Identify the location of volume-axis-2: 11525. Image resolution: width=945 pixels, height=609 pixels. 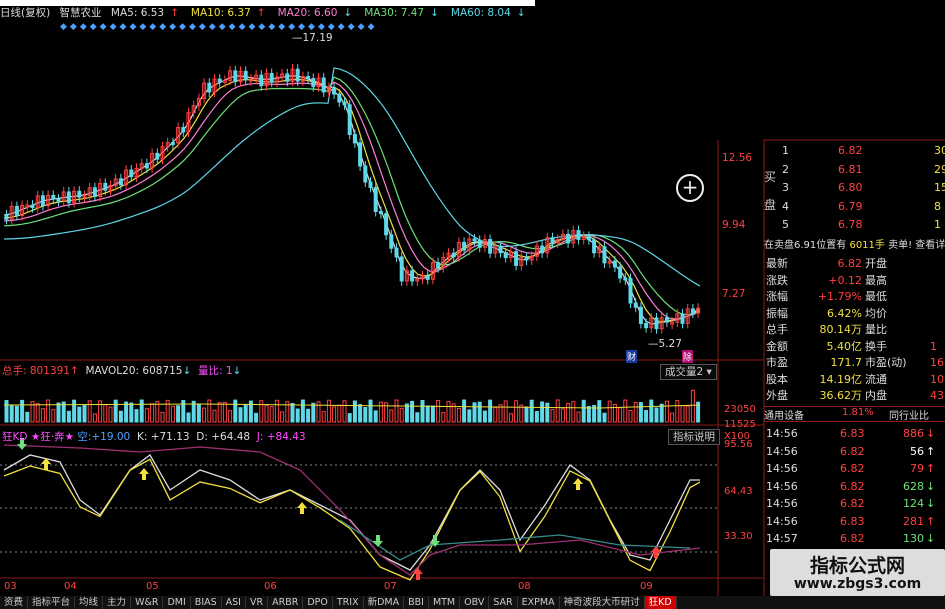
(740, 424).